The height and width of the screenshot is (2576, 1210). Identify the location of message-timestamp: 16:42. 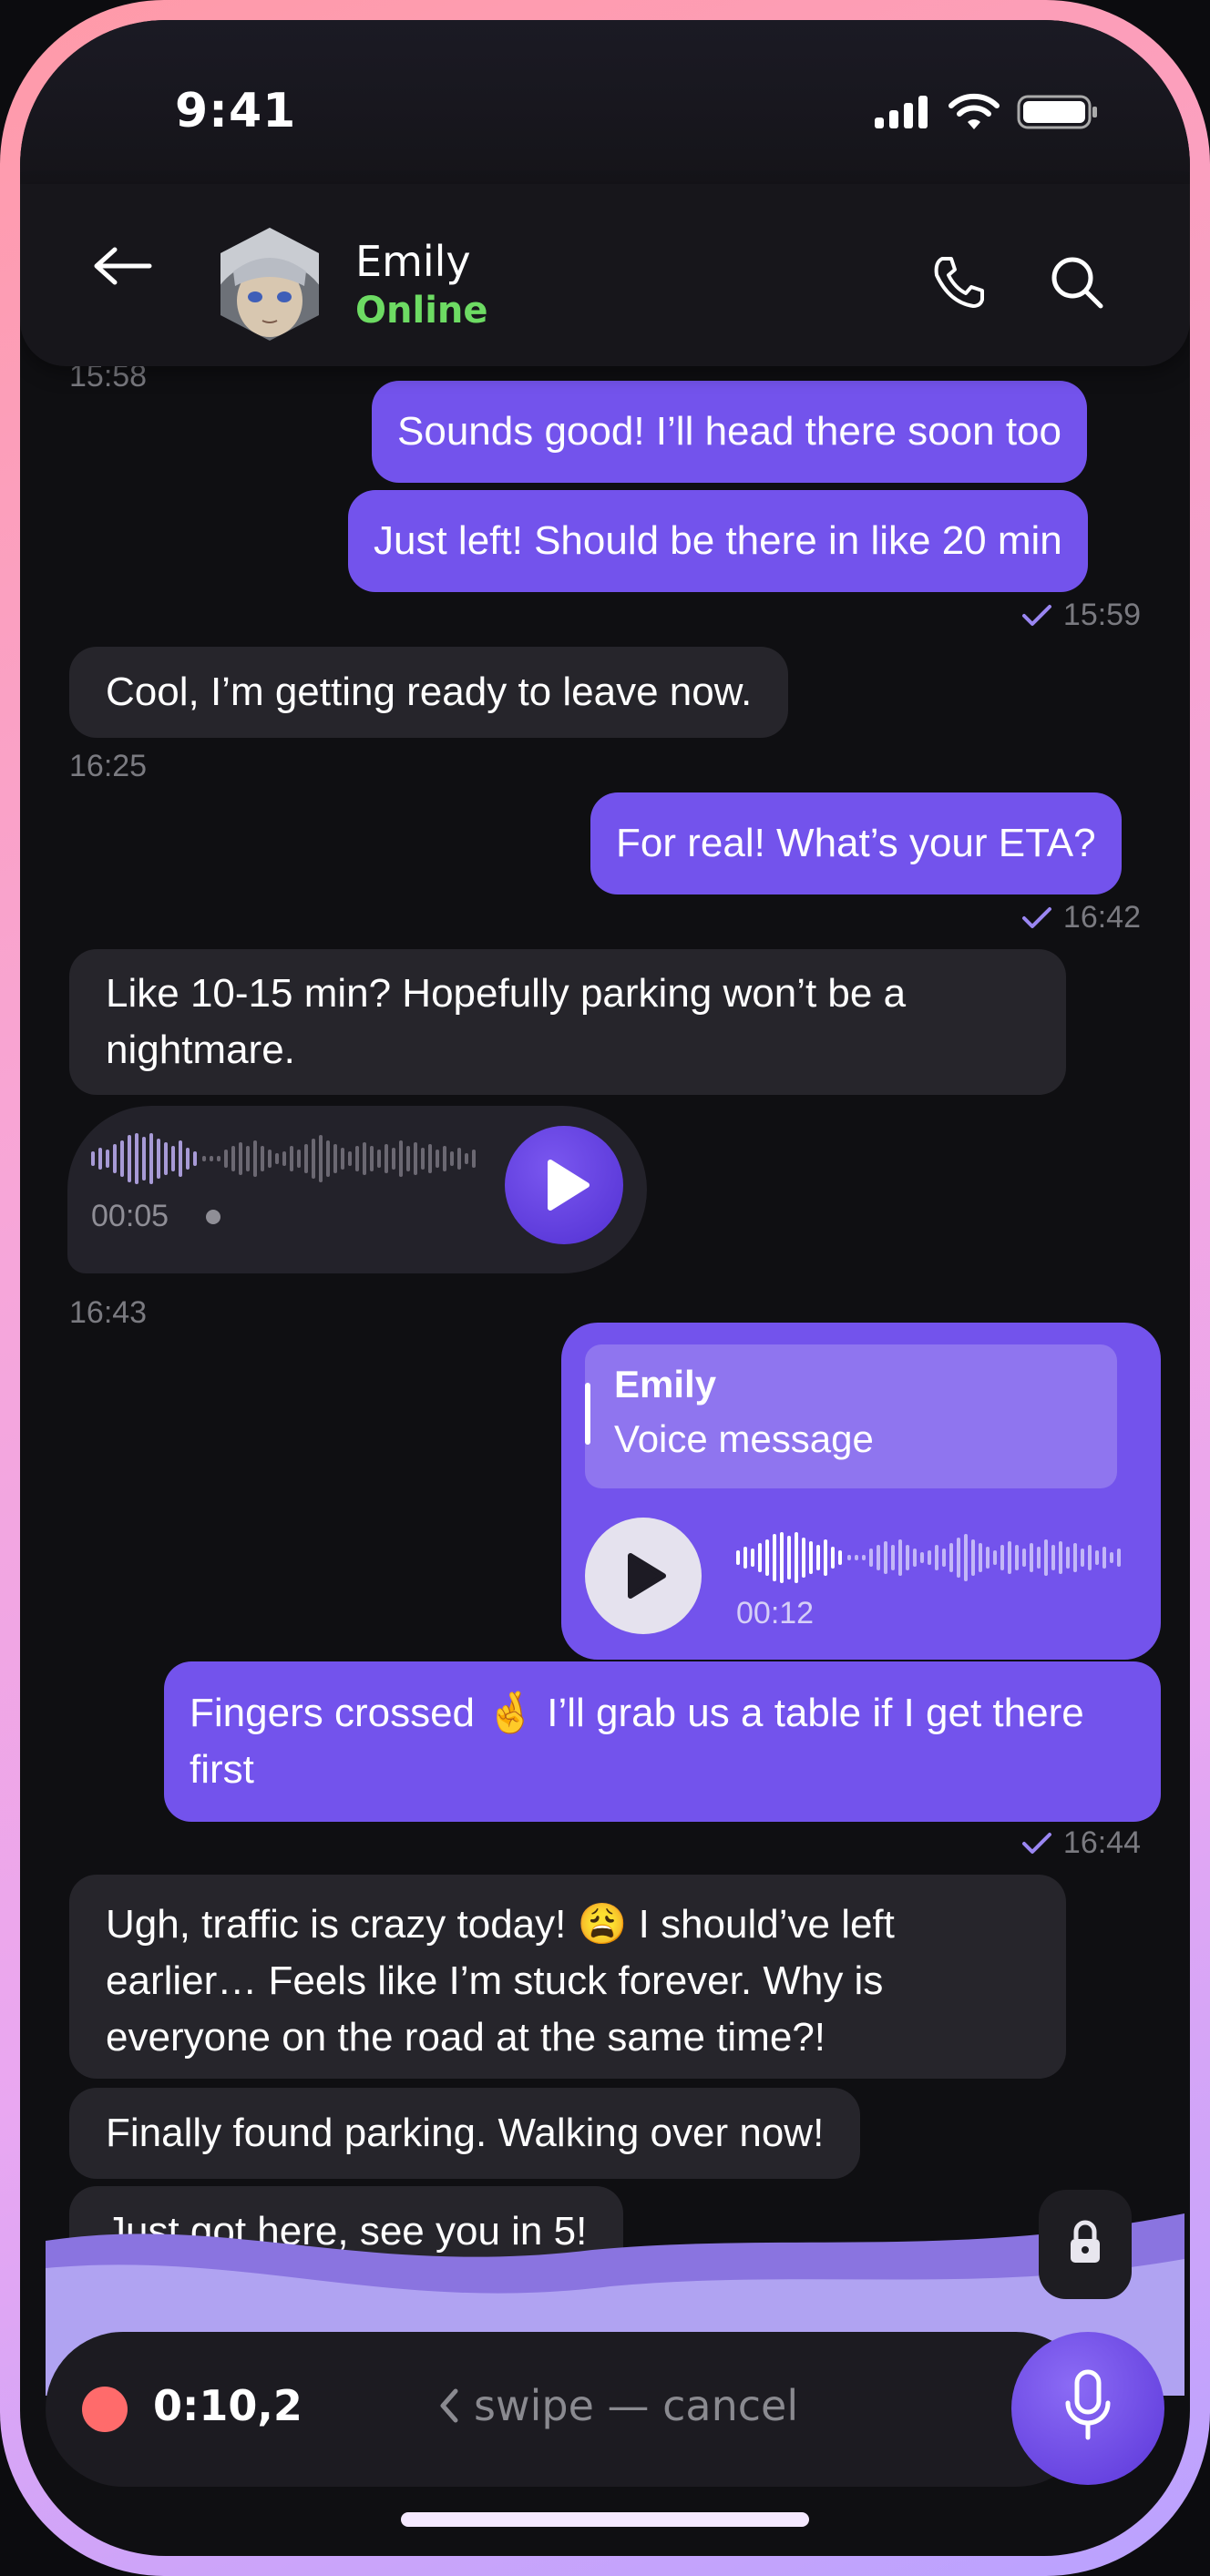
(1101, 917).